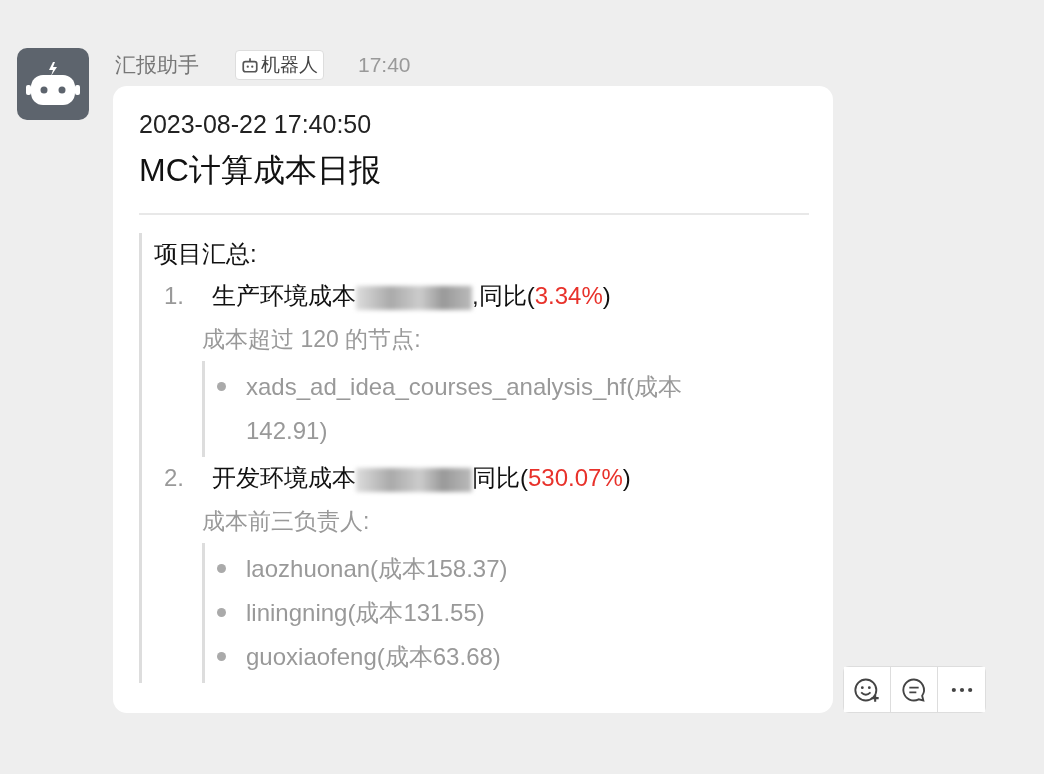 Image resolution: width=1044 pixels, height=774 pixels. I want to click on report-timestamp: 2023-08-22 17:40:50, so click(256, 124).